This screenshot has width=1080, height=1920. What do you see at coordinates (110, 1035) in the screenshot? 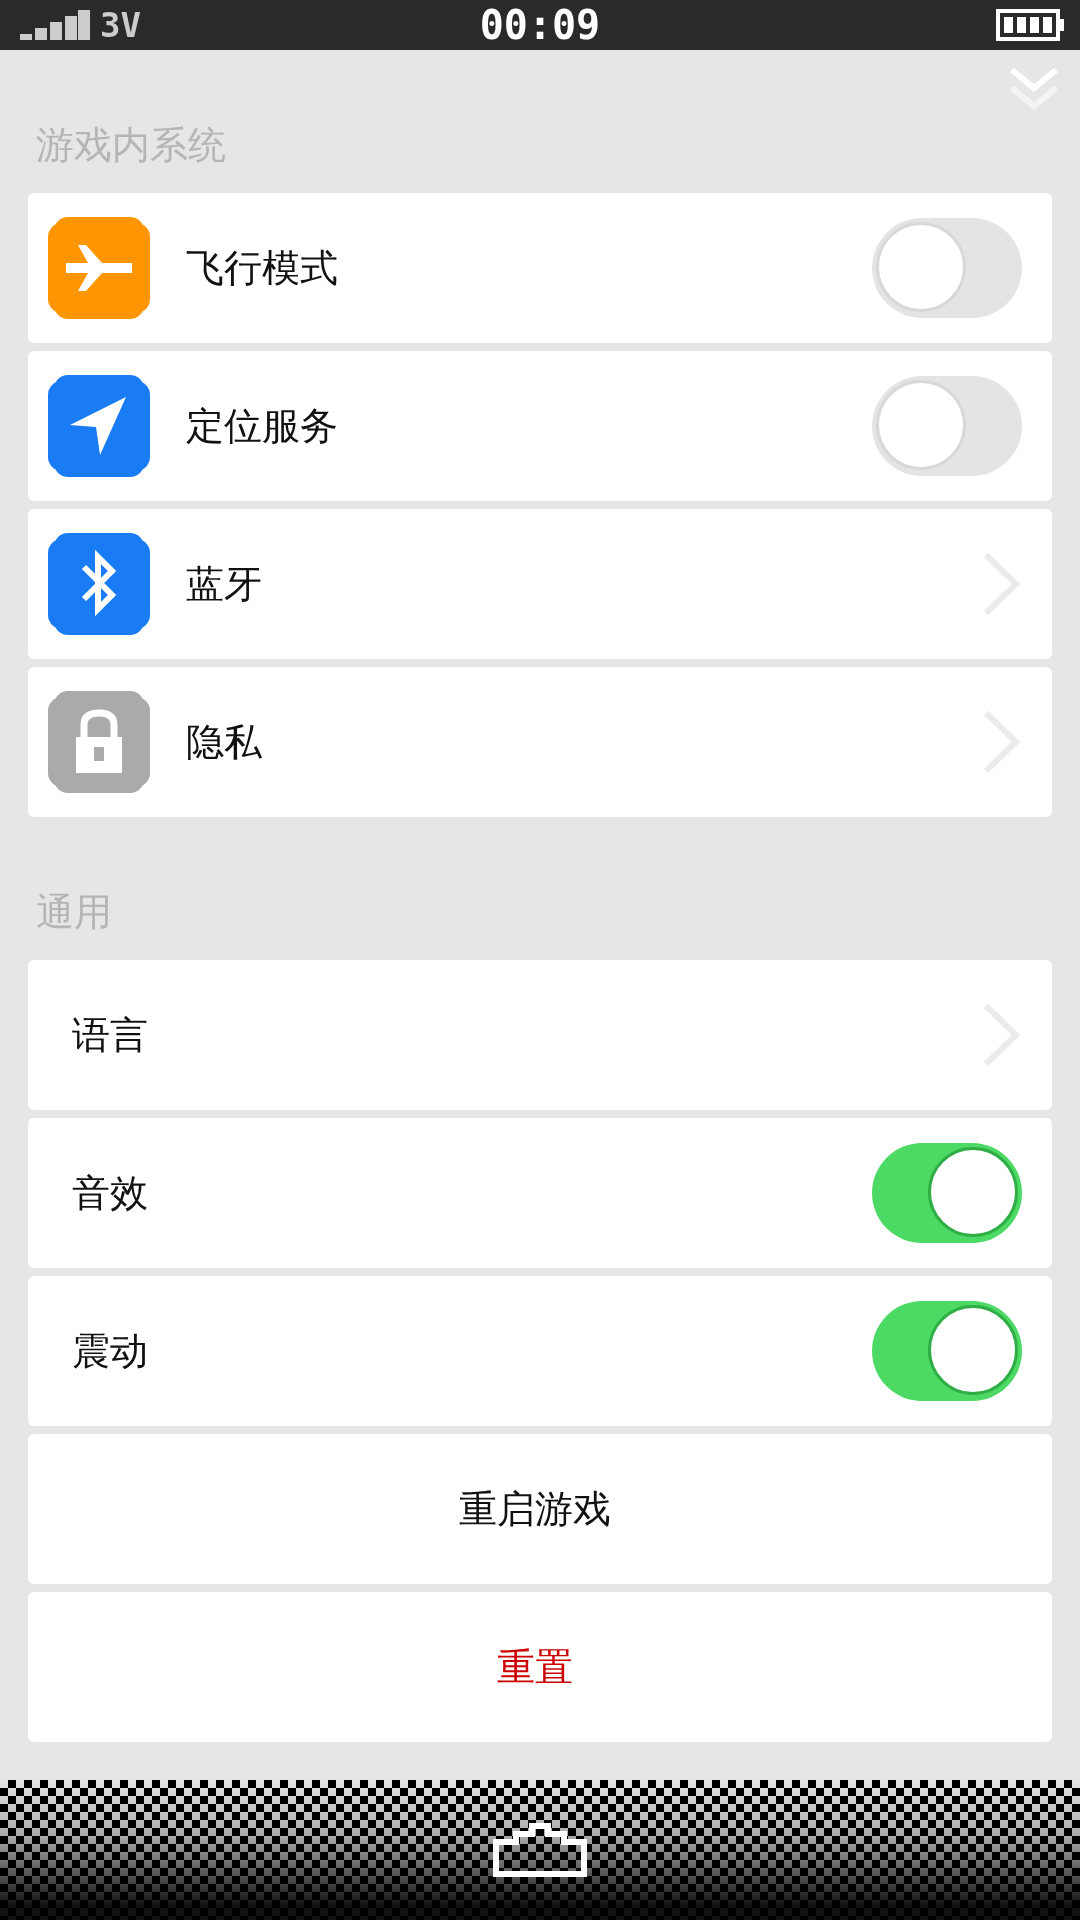
I see `row-label: 语言` at bounding box center [110, 1035].